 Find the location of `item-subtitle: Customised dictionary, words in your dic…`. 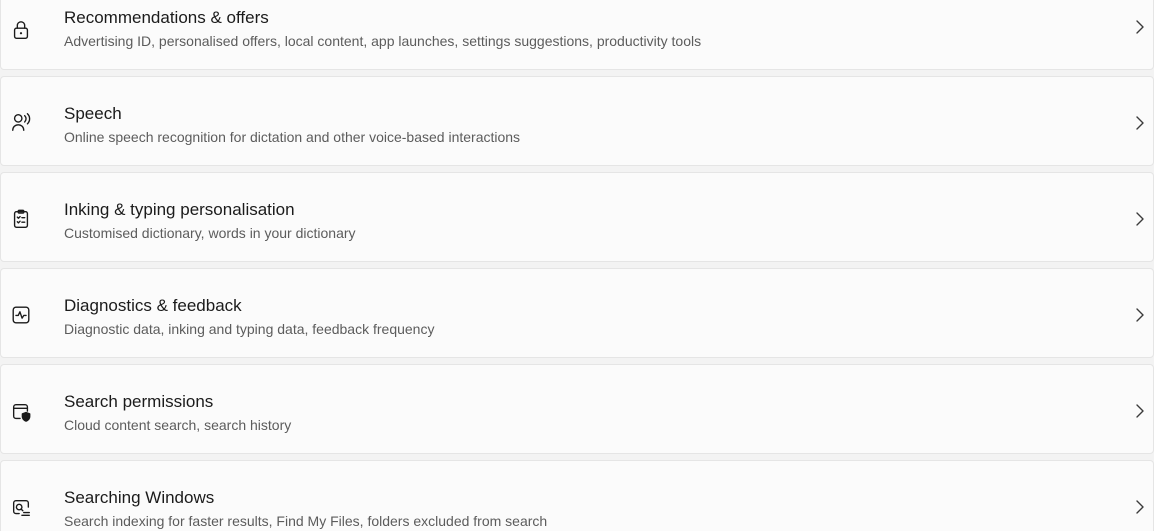

item-subtitle: Customised dictionary, words in your dic… is located at coordinates (210, 233).